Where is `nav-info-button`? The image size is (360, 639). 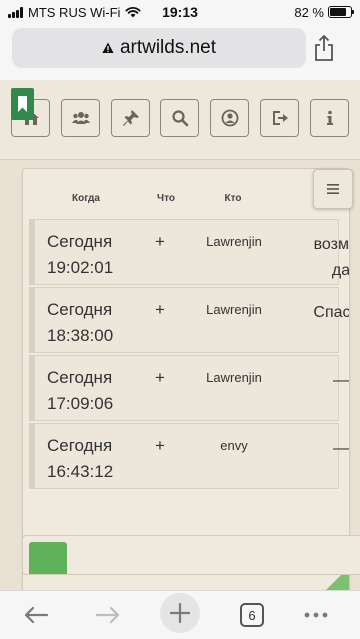 nav-info-button is located at coordinates (329, 118).